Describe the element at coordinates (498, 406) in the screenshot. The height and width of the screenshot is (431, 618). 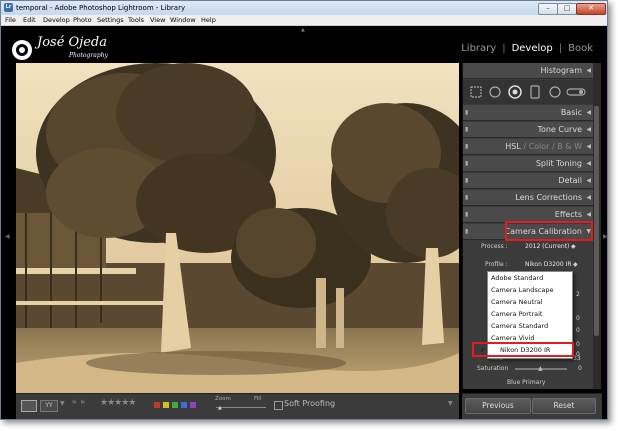
I see `previous-button: Previous` at that location.